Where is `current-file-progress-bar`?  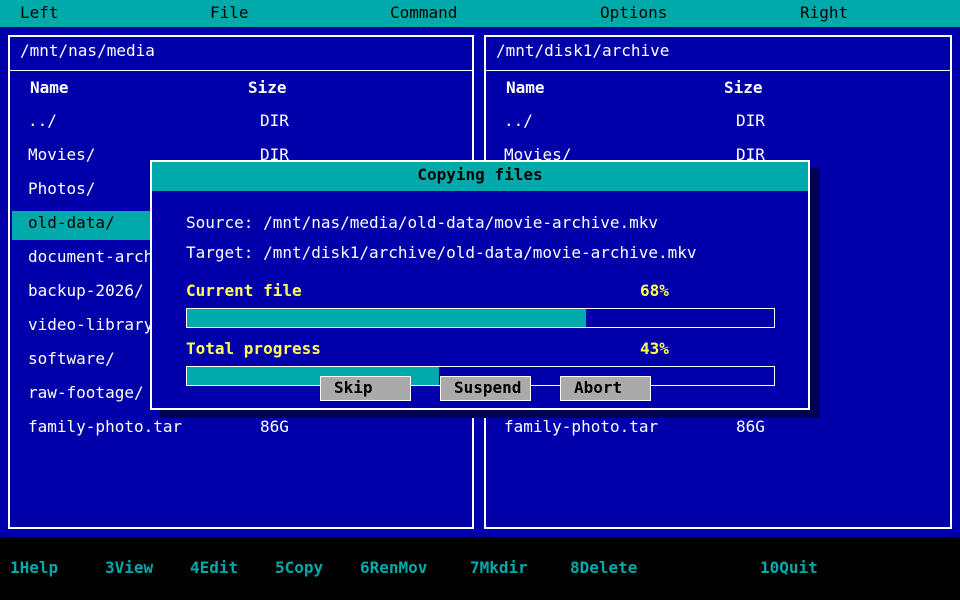 current-file-progress-bar is located at coordinates (480, 318).